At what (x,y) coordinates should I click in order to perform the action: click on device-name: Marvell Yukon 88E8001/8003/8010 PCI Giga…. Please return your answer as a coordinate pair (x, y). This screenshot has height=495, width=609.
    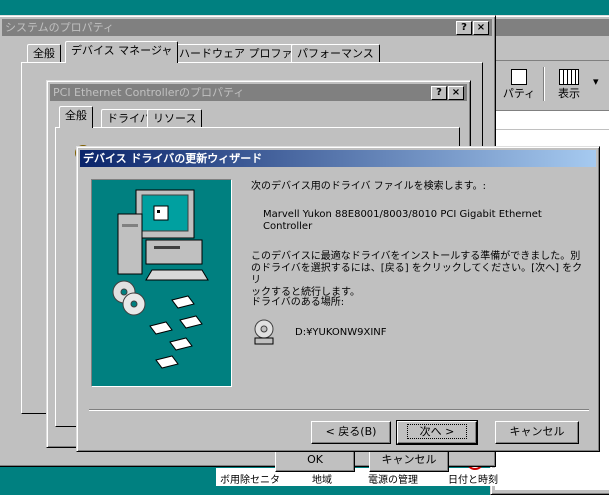
    Looking at the image, I should click on (402, 220).